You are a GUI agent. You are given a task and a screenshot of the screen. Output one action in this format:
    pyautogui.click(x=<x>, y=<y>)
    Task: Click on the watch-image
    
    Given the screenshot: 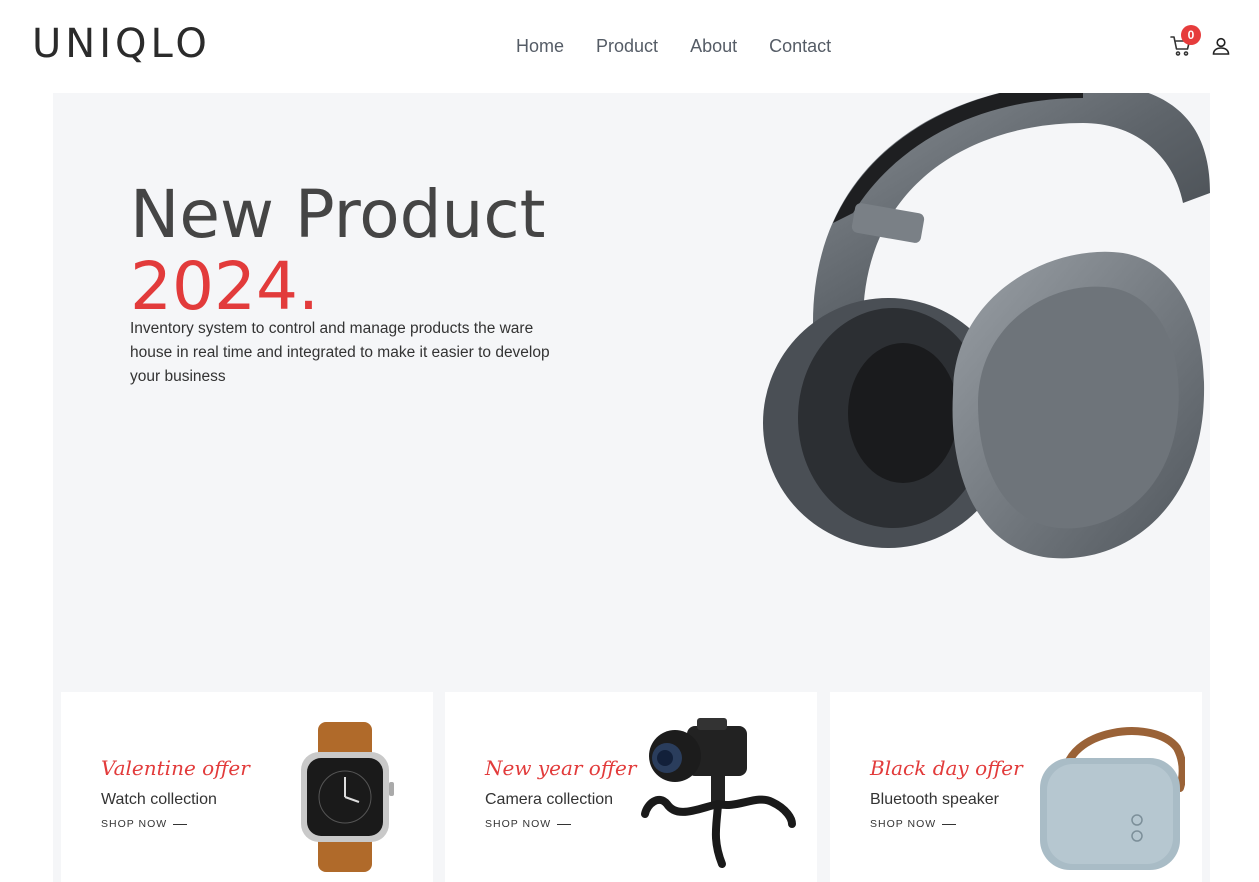 What is the action you would take?
    pyautogui.click(x=347, y=797)
    